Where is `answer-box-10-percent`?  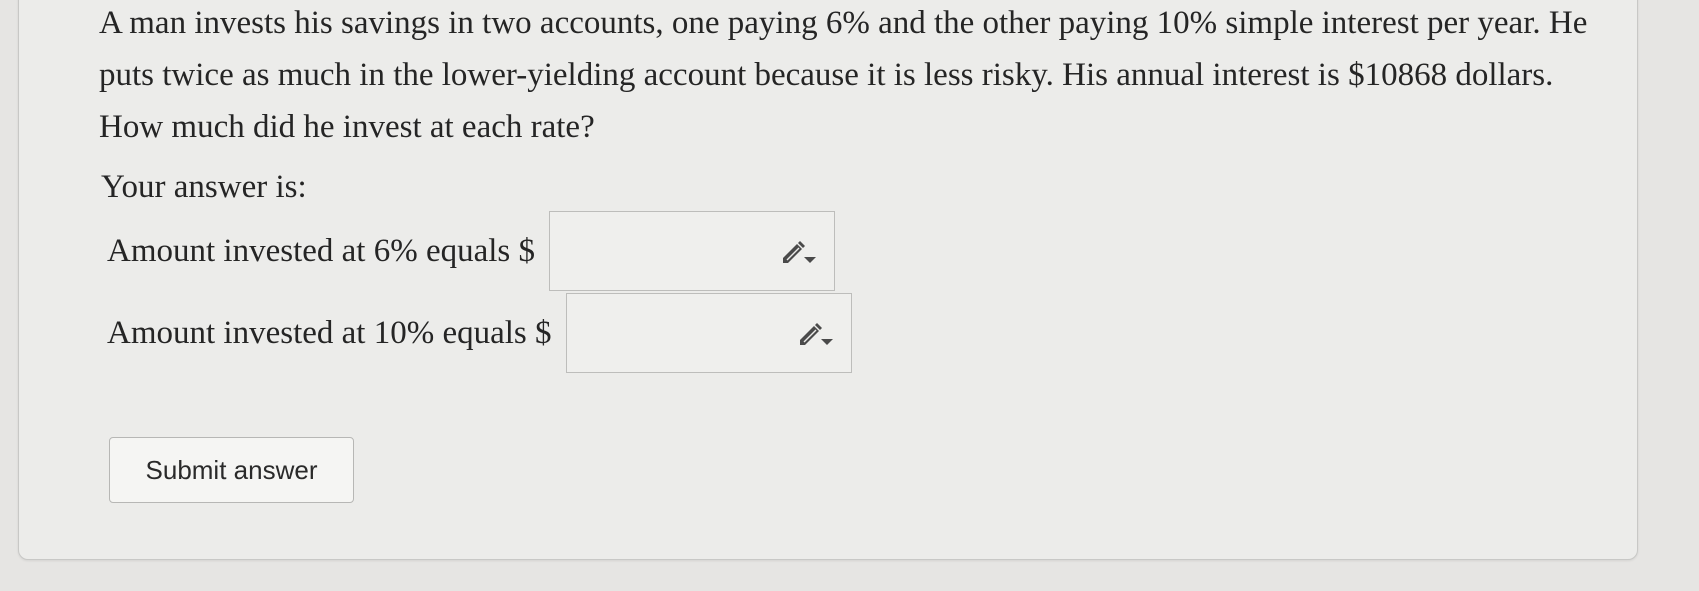 answer-box-10-percent is located at coordinates (708, 333).